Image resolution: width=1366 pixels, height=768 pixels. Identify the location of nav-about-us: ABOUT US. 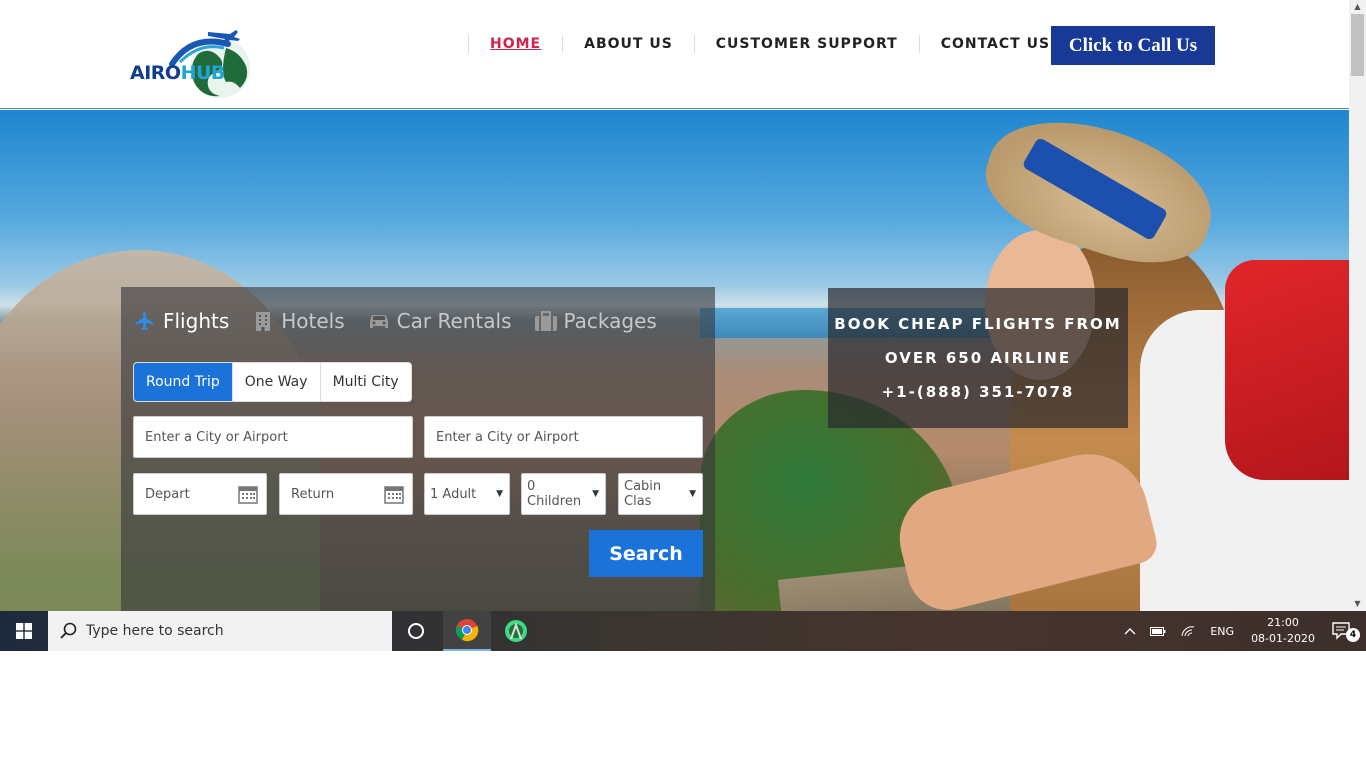
(628, 44).